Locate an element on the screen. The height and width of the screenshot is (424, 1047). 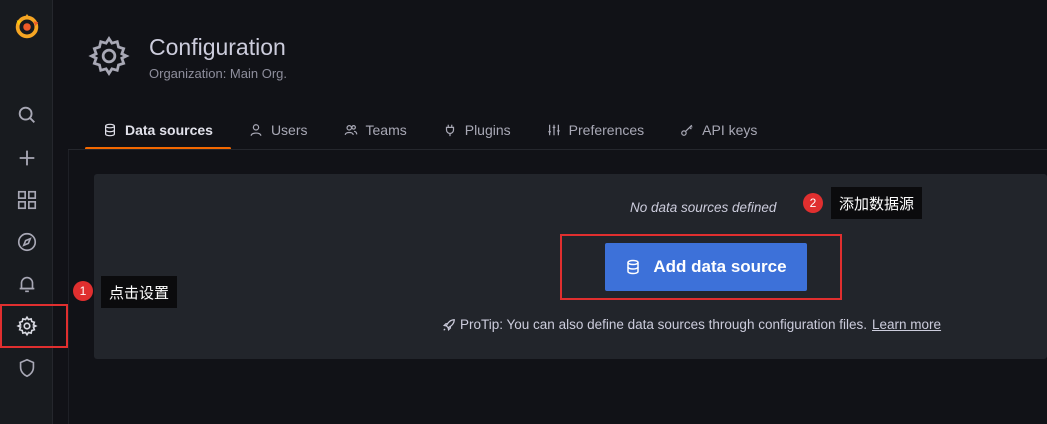
annotation-label-1: 点击设置 is located at coordinates (139, 292).